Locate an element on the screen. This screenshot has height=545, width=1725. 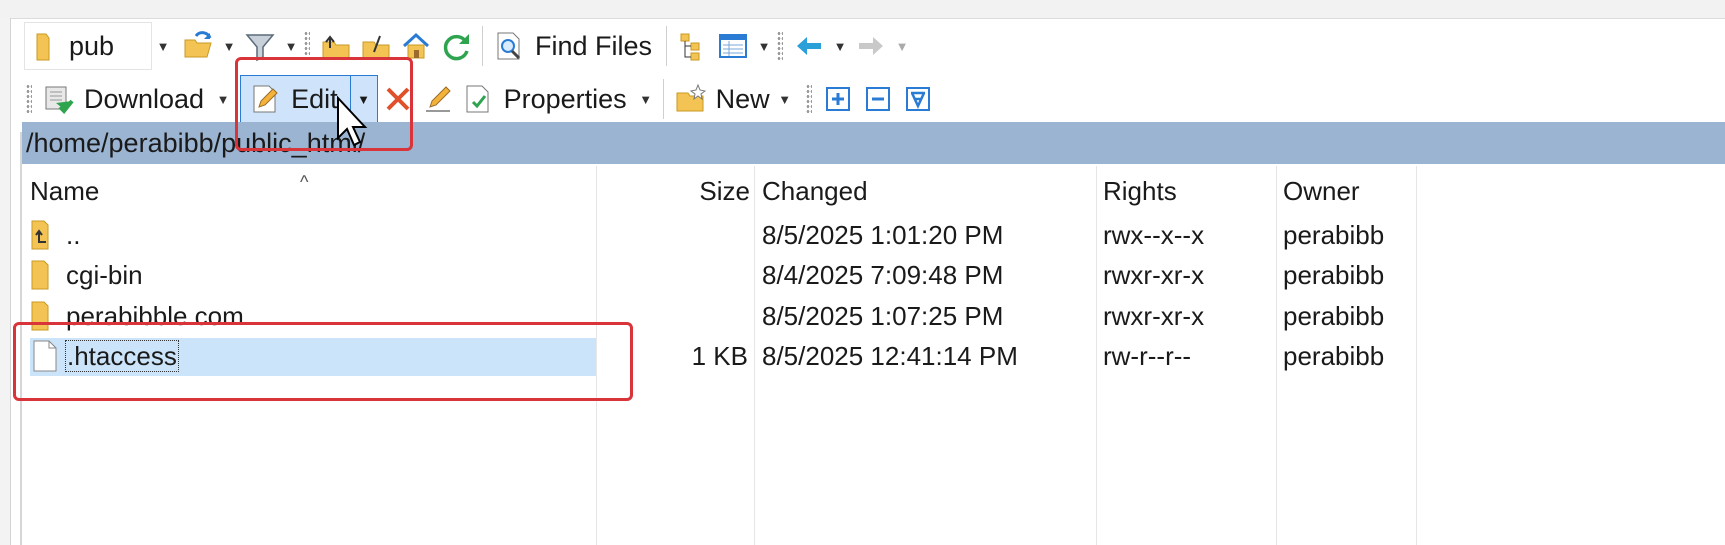
file-changed: 8/5/2025 1:01:20 PM is located at coordinates (883, 235).